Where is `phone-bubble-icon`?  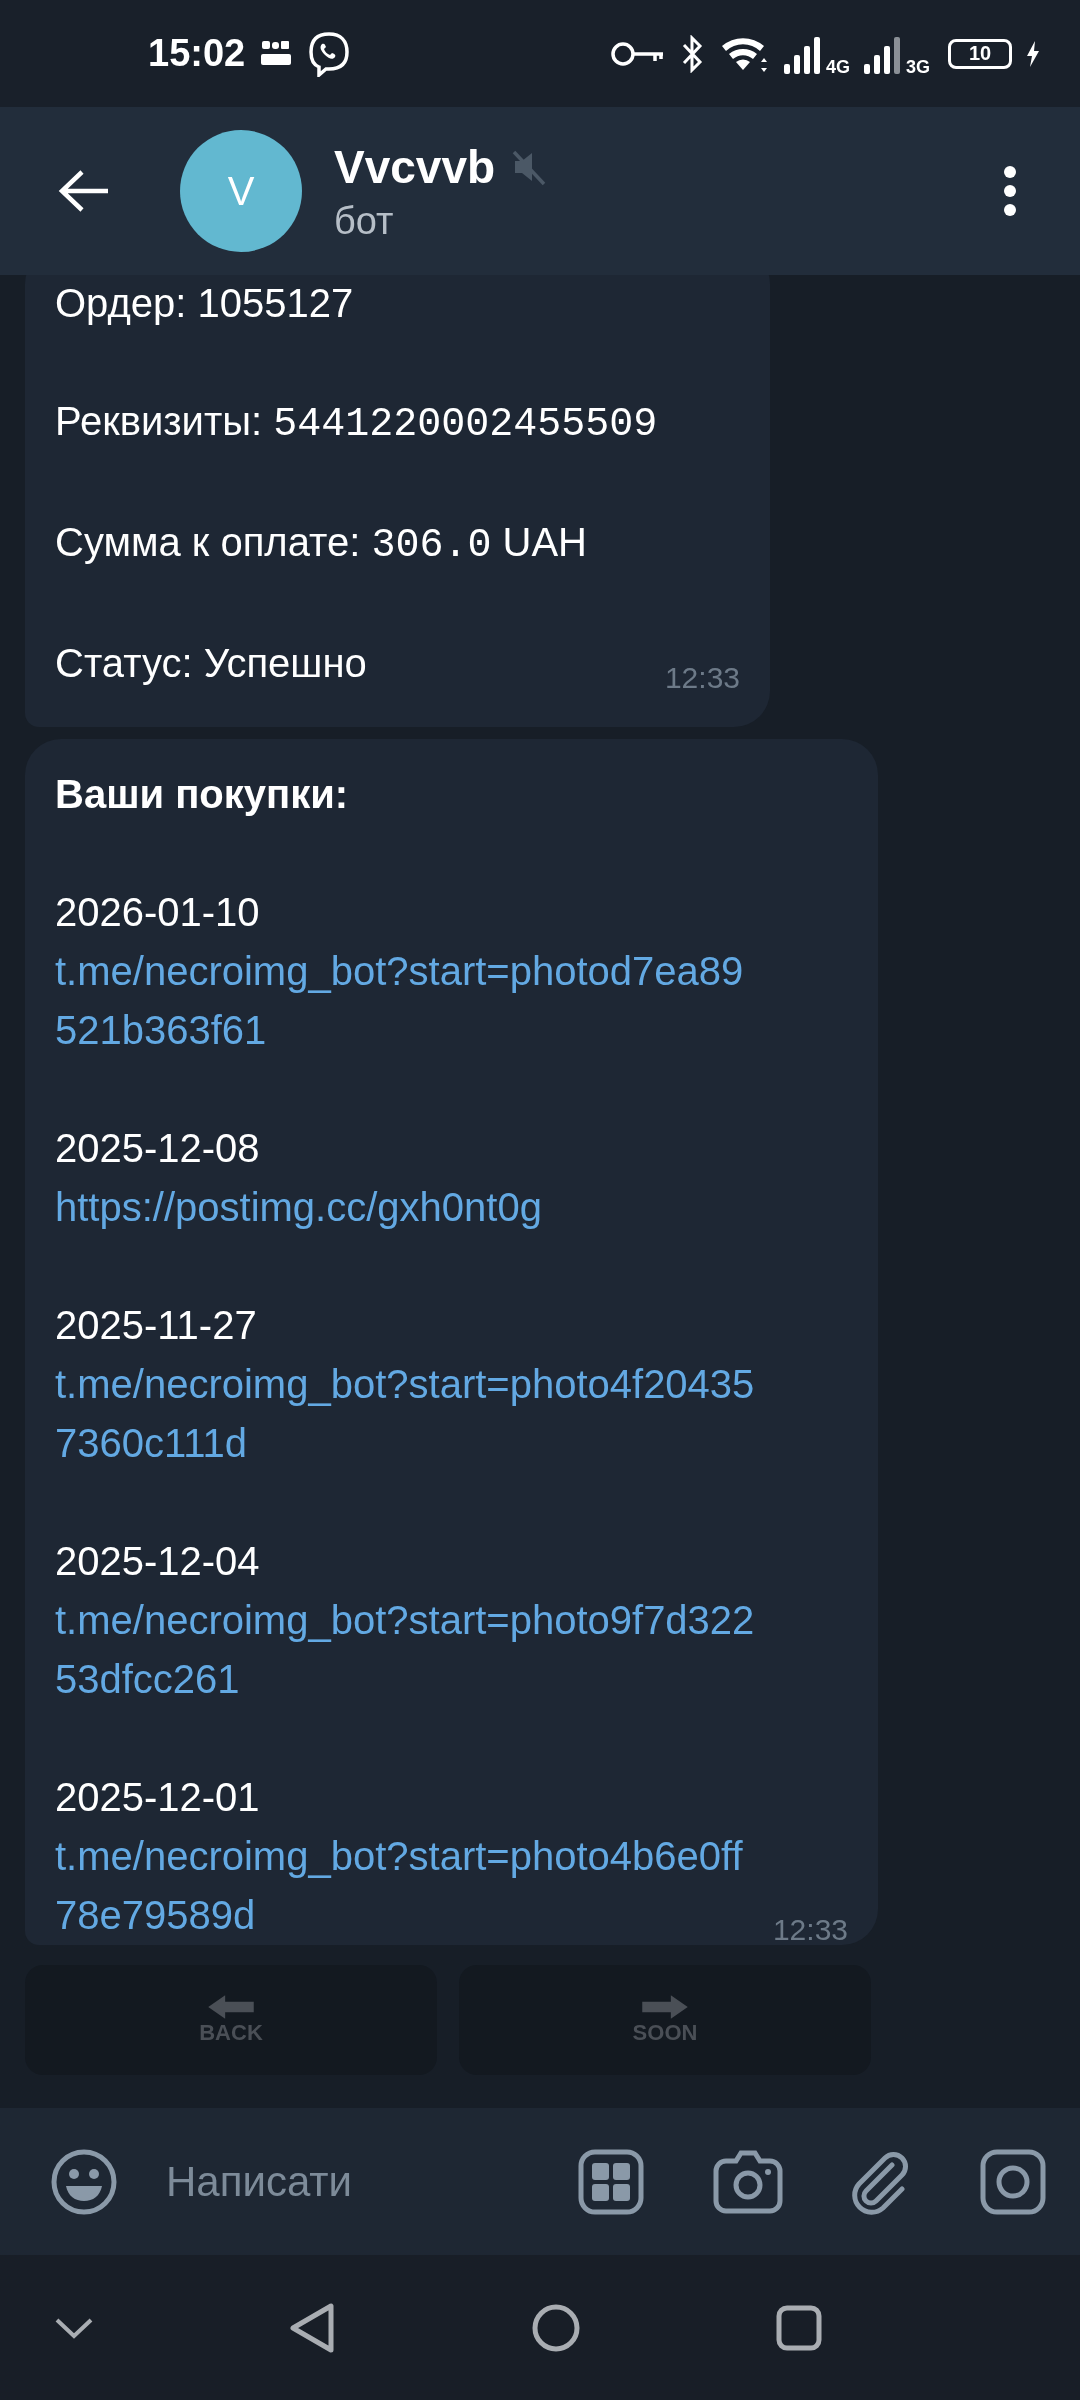 phone-bubble-icon is located at coordinates (329, 53).